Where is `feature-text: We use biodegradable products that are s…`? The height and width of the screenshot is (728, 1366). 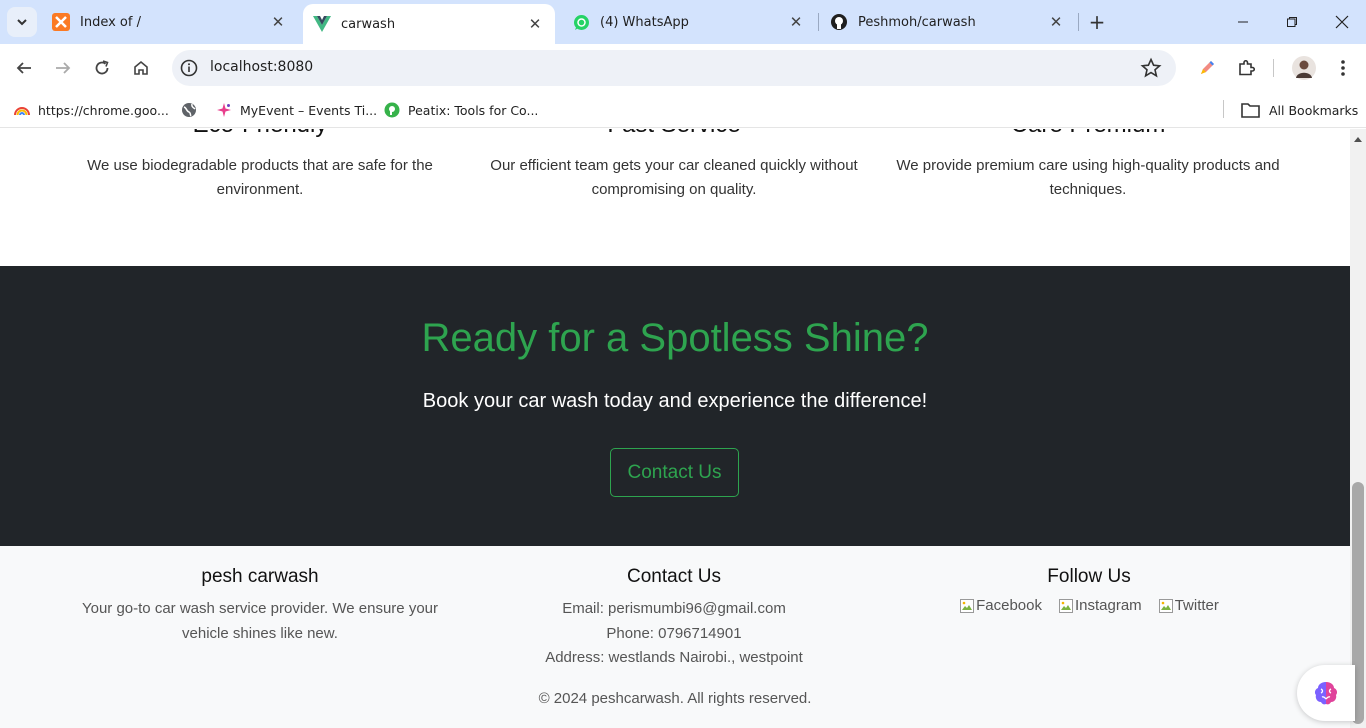 feature-text: We use biodegradable products that are s… is located at coordinates (260, 177).